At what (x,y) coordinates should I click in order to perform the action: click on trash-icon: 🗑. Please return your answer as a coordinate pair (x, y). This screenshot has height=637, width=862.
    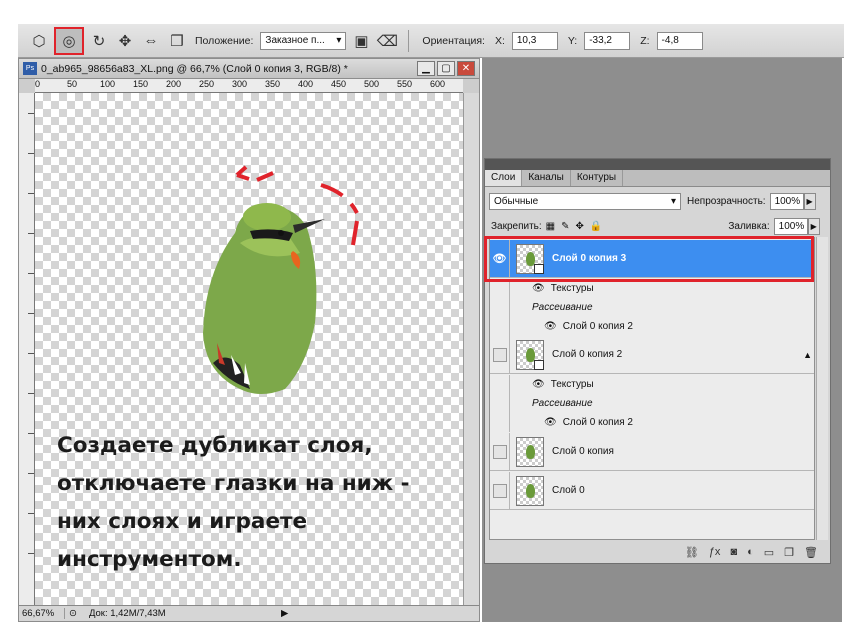
    Looking at the image, I should click on (811, 552).